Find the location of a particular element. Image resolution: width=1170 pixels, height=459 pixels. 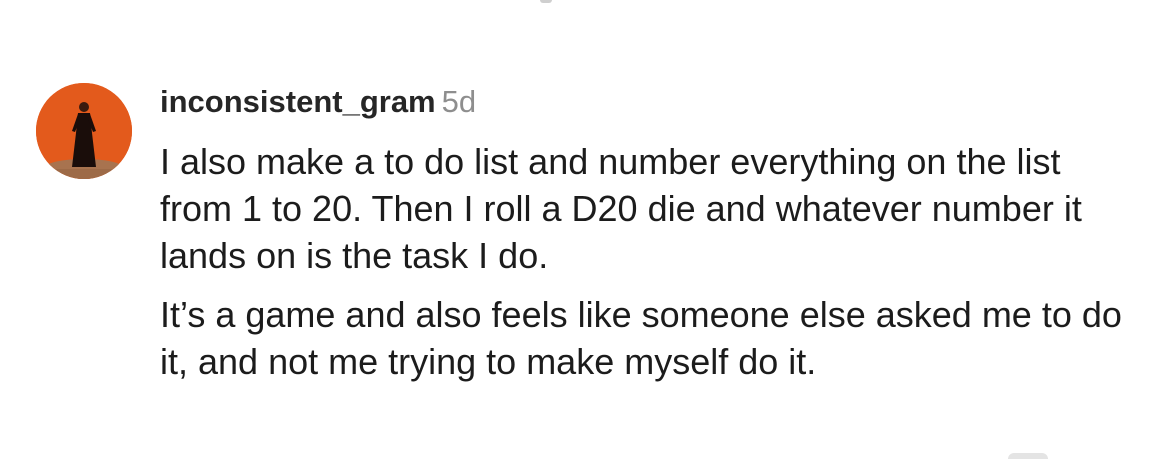

avatar is located at coordinates (84, 131).